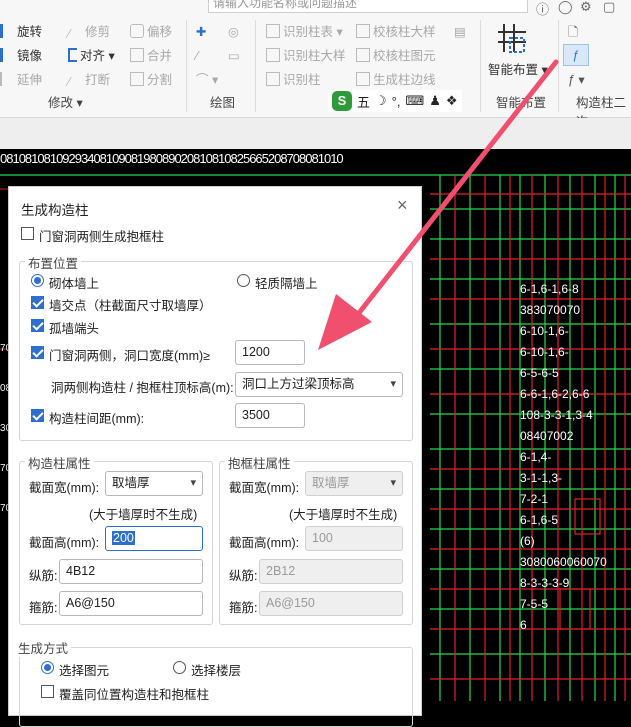  What do you see at coordinates (137, 31) in the screenshot?
I see `offset-icon` at bounding box center [137, 31].